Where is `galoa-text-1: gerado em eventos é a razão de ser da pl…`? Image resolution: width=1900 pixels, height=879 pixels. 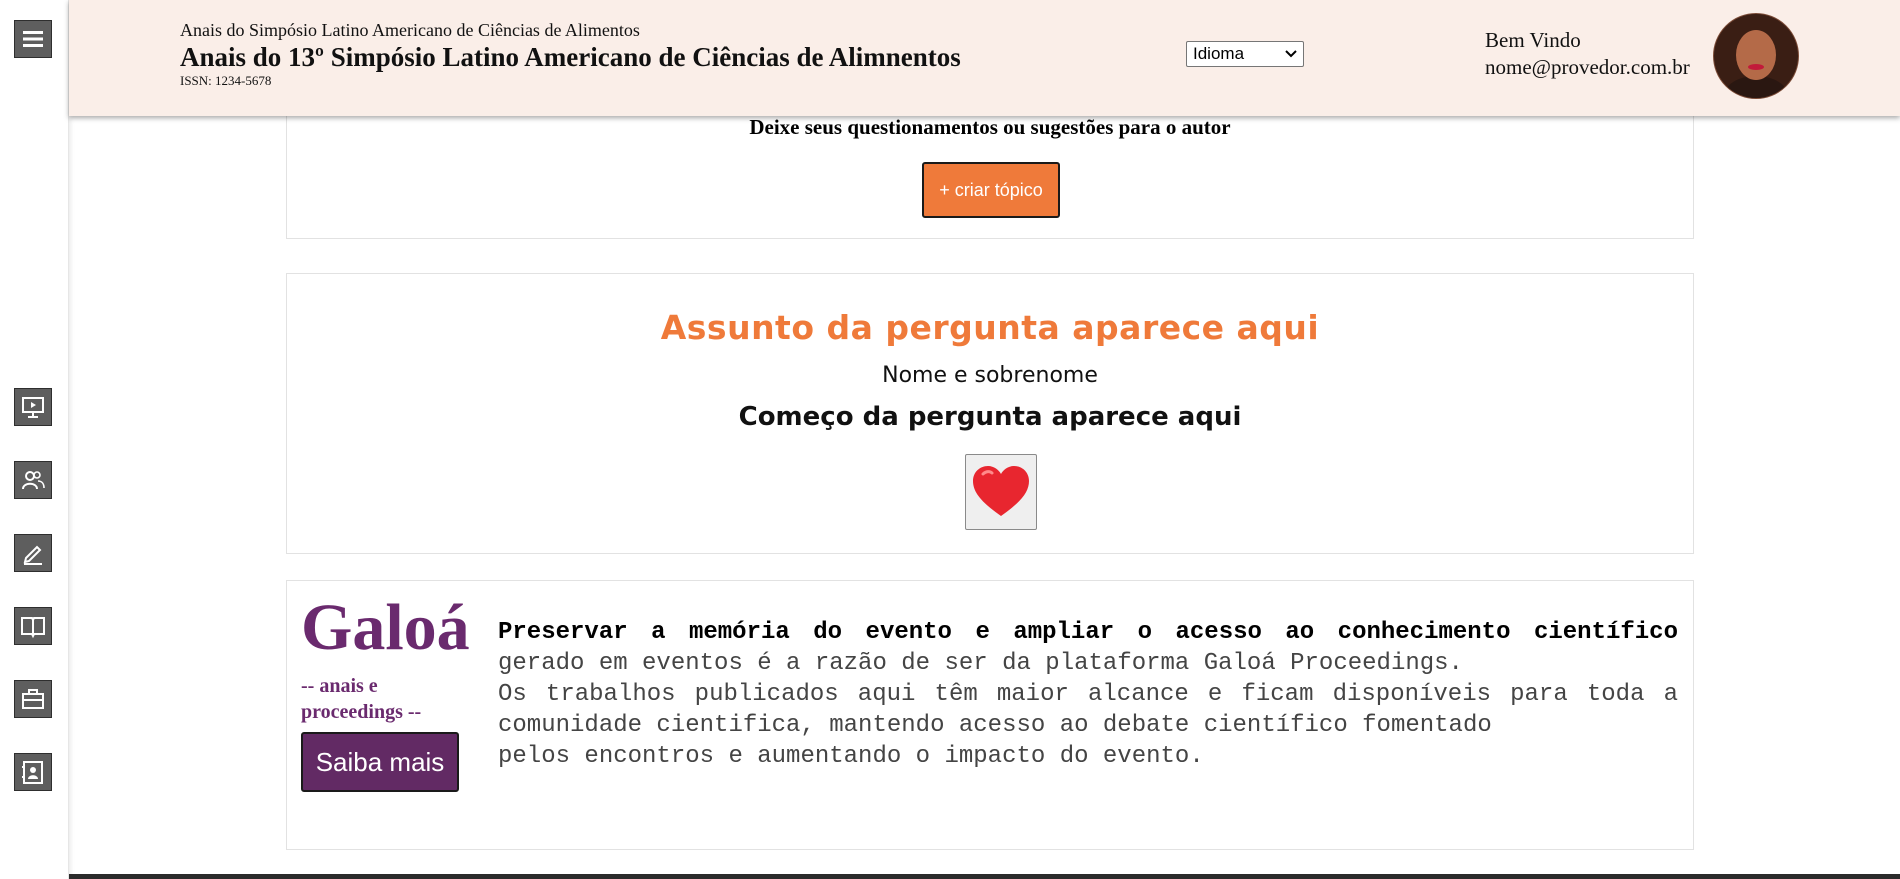 galoa-text-1: gerado em eventos é a razão de ser da pl… is located at coordinates (980, 663).